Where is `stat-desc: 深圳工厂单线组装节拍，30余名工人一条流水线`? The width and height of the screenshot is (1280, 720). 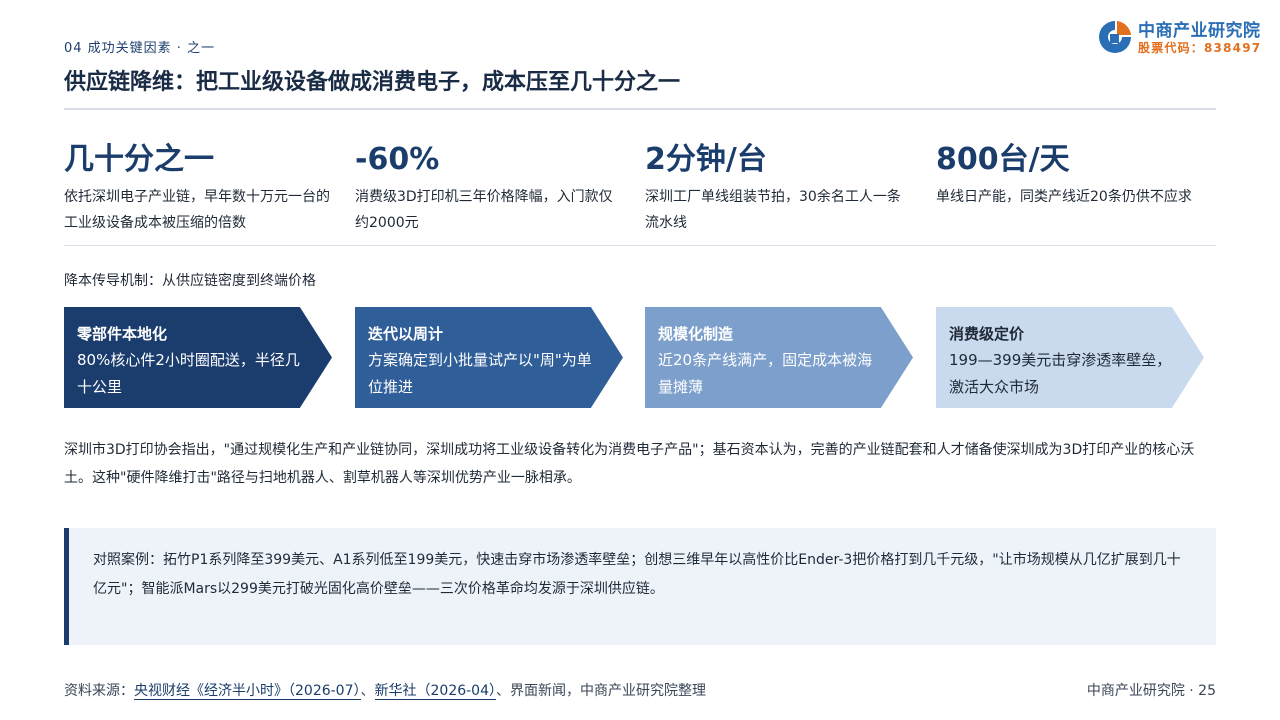 stat-desc: 深圳工厂单线组装节拍，30余名工人一条流水线 is located at coordinates (773, 210).